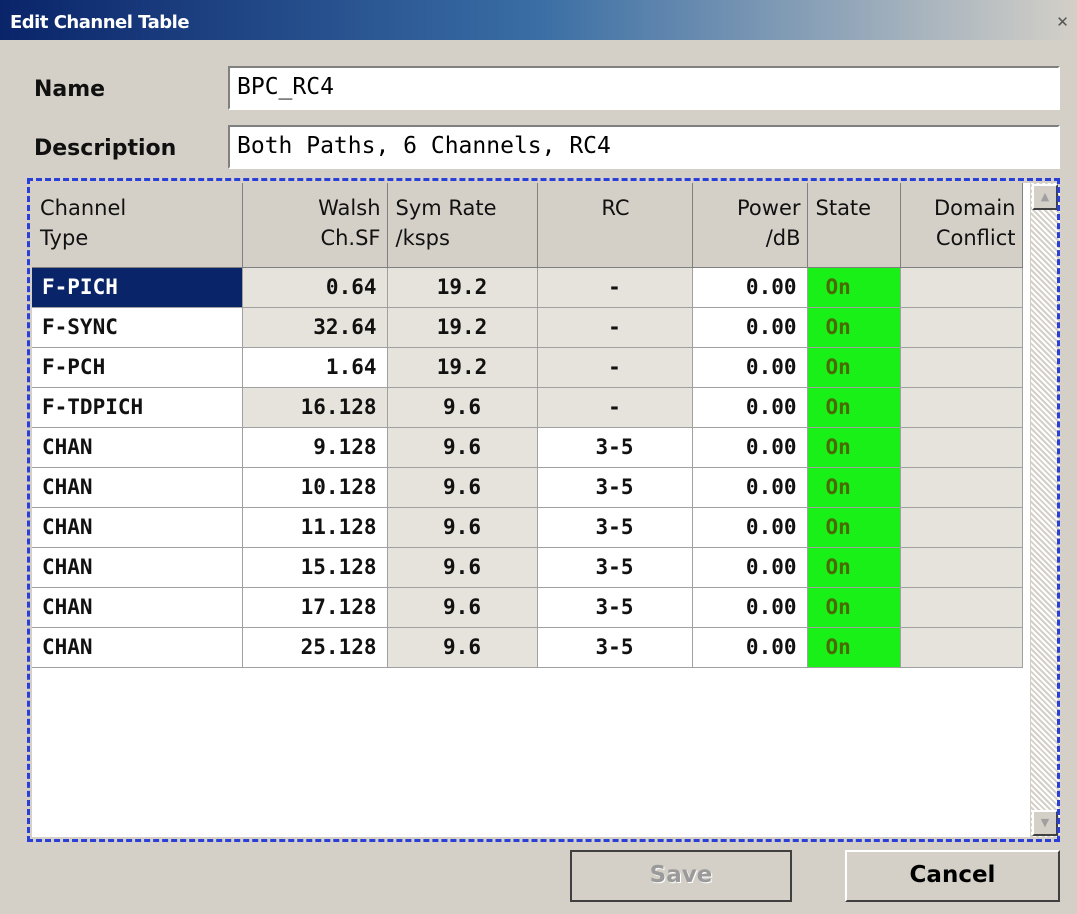 The image size is (1077, 914). Describe the element at coordinates (1062, 22) in the screenshot. I see `close-icon: ✕` at that location.